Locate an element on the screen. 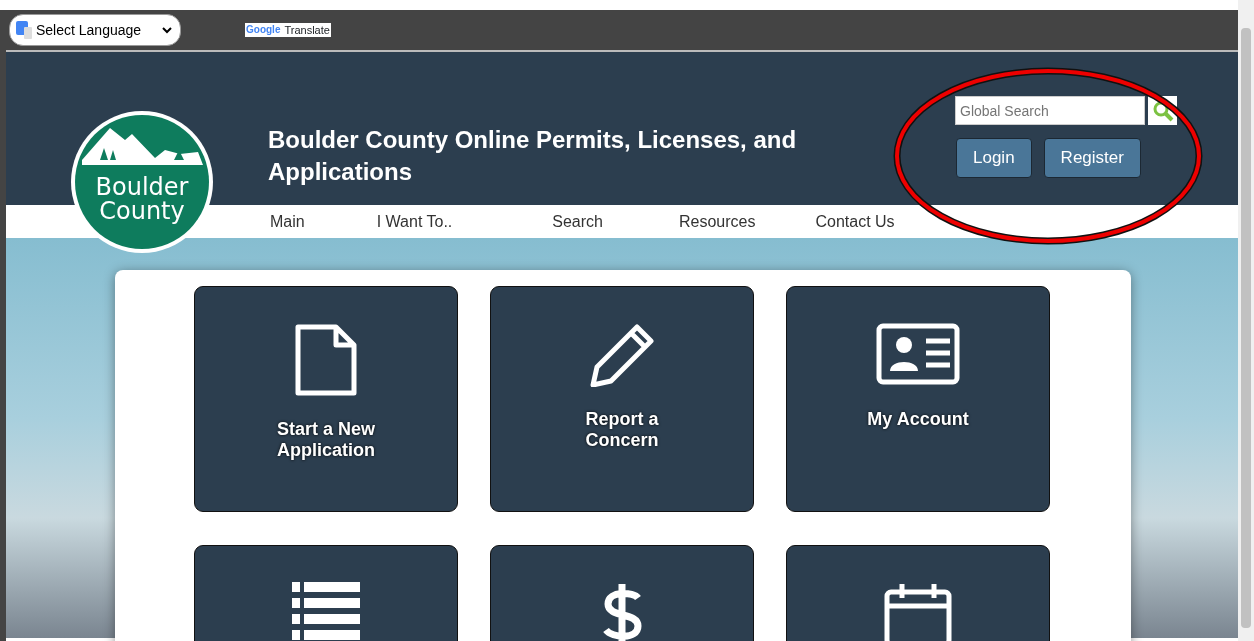 This screenshot has height=641, width=1254. county-logo: Boulder County is located at coordinates (142, 182).